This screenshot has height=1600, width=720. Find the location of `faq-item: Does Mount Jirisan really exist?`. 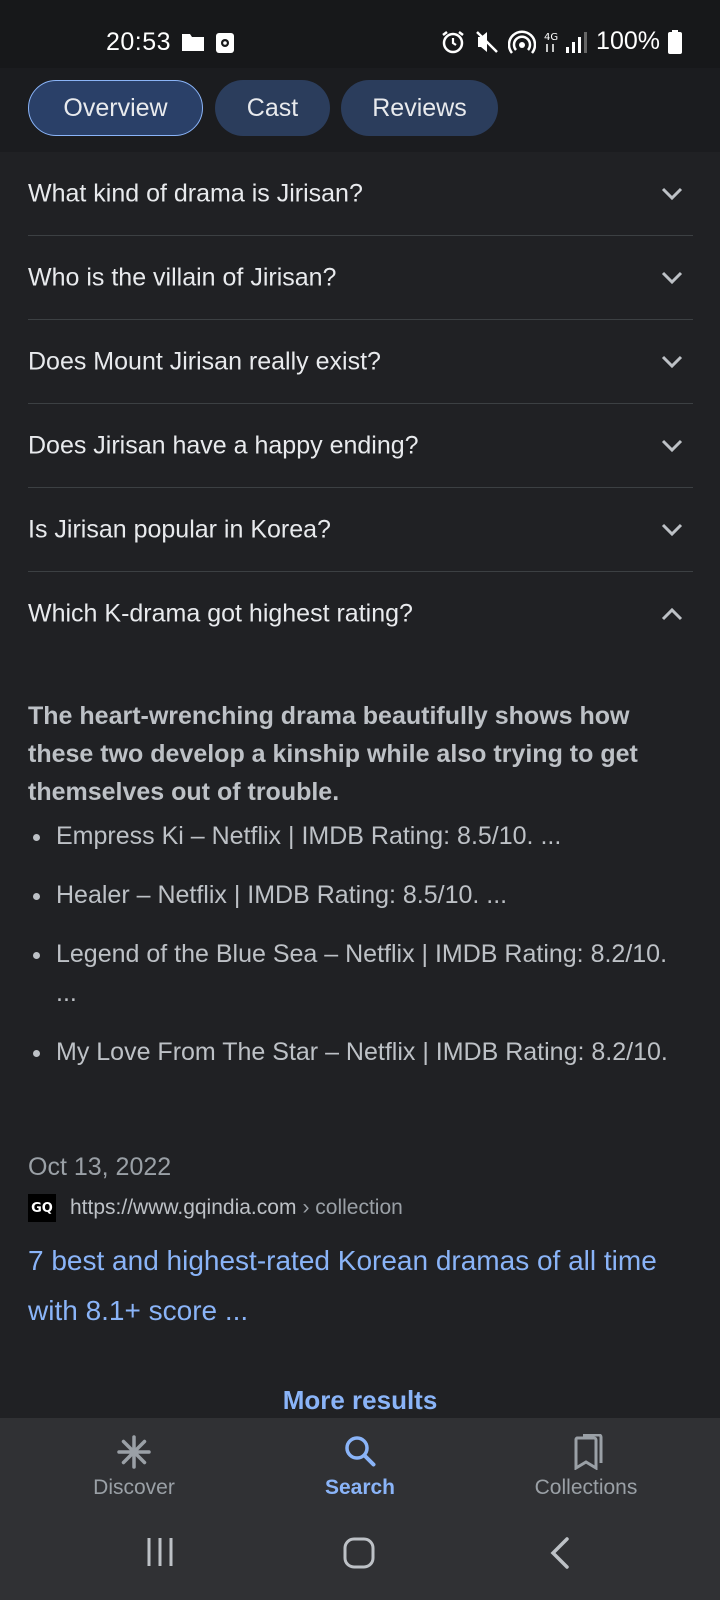

faq-item: Does Mount Jirisan really exist? is located at coordinates (360, 362).